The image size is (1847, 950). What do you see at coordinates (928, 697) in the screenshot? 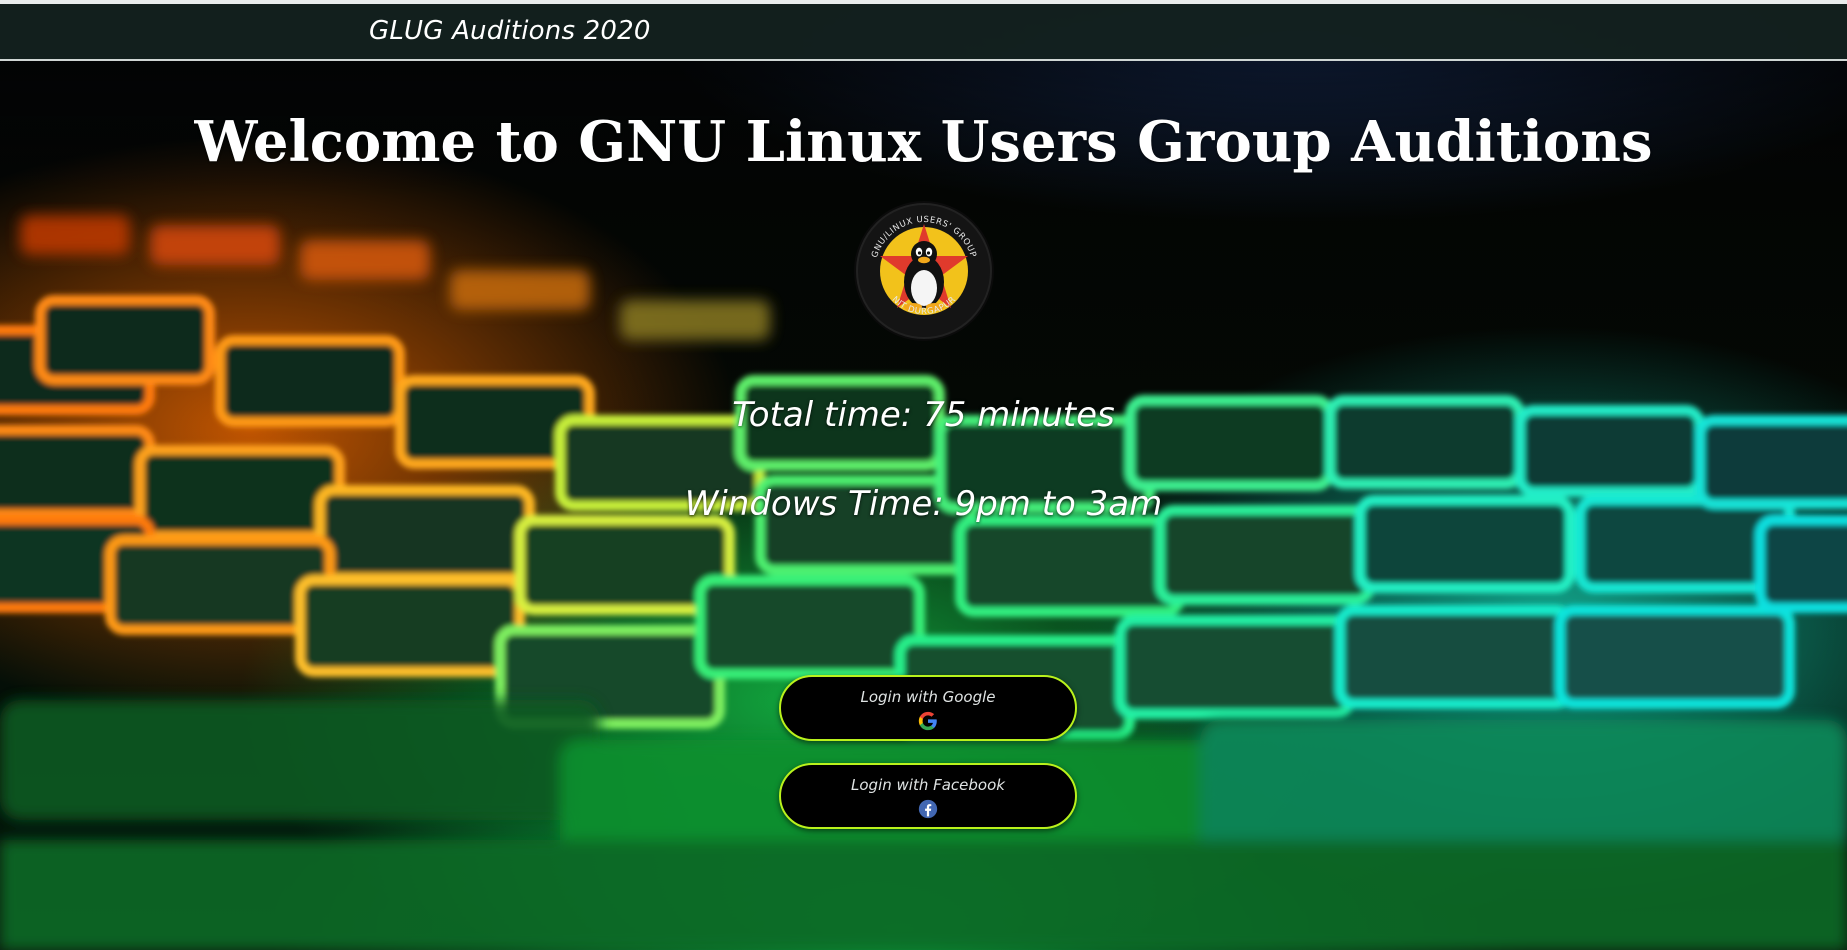
I see `login-google-label: Login with Google` at bounding box center [928, 697].